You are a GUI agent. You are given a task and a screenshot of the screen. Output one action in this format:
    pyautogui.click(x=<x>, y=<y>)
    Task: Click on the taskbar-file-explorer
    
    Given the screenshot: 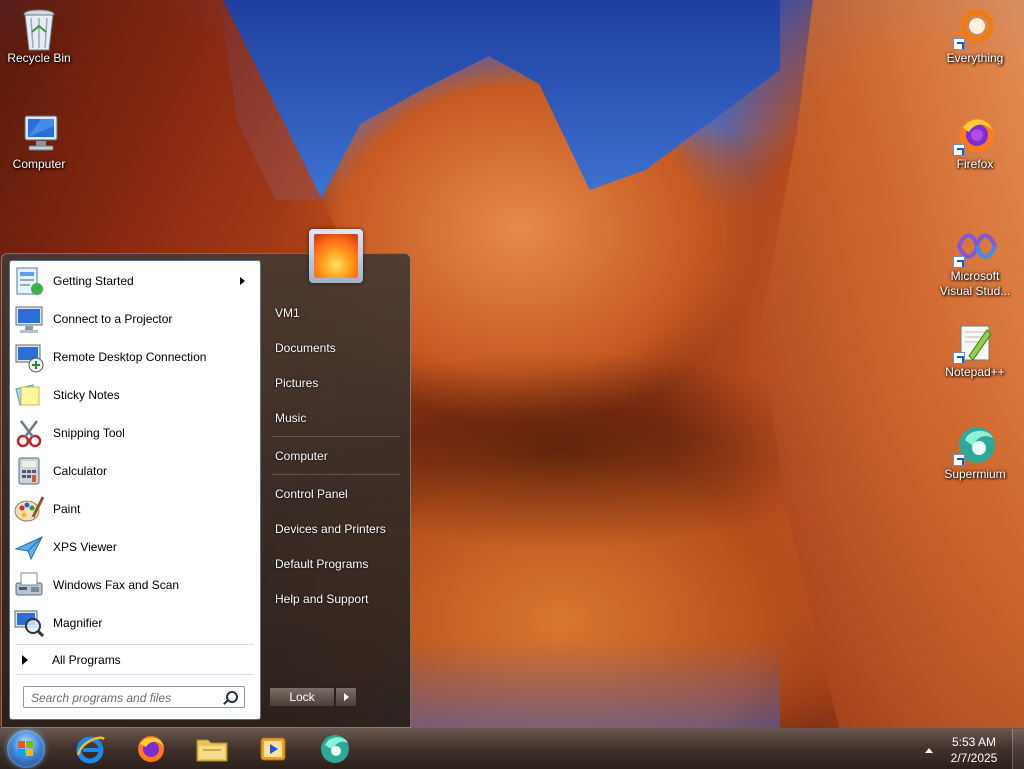 What is the action you would take?
    pyautogui.click(x=212, y=749)
    